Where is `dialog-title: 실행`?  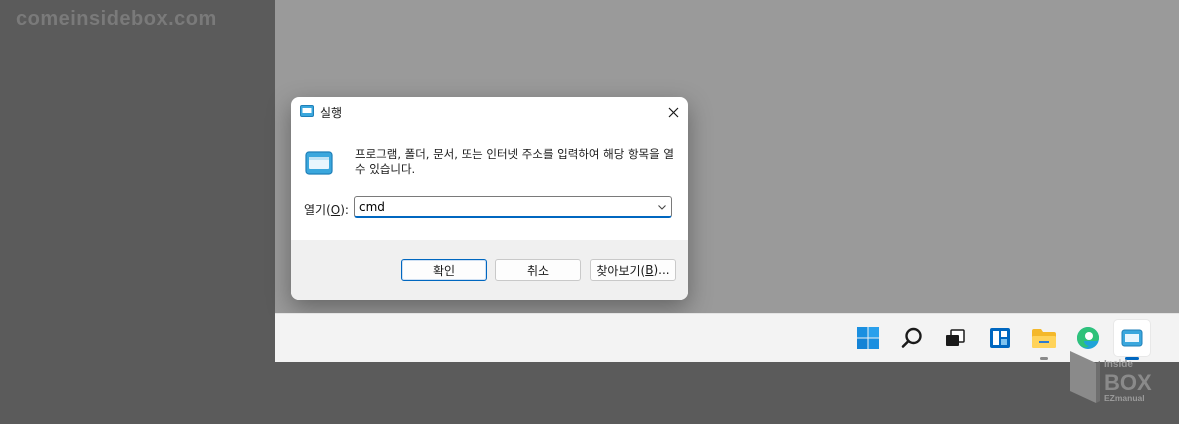 dialog-title: 실행 is located at coordinates (331, 113).